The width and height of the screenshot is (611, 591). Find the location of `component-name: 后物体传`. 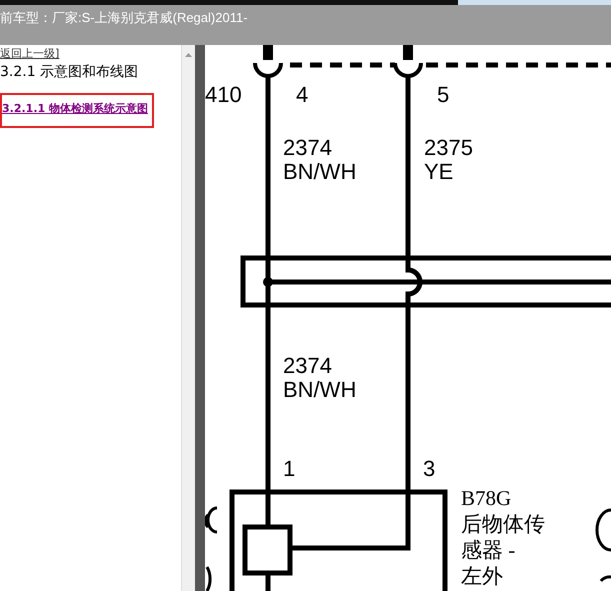

component-name: 后物体传 is located at coordinates (503, 524).